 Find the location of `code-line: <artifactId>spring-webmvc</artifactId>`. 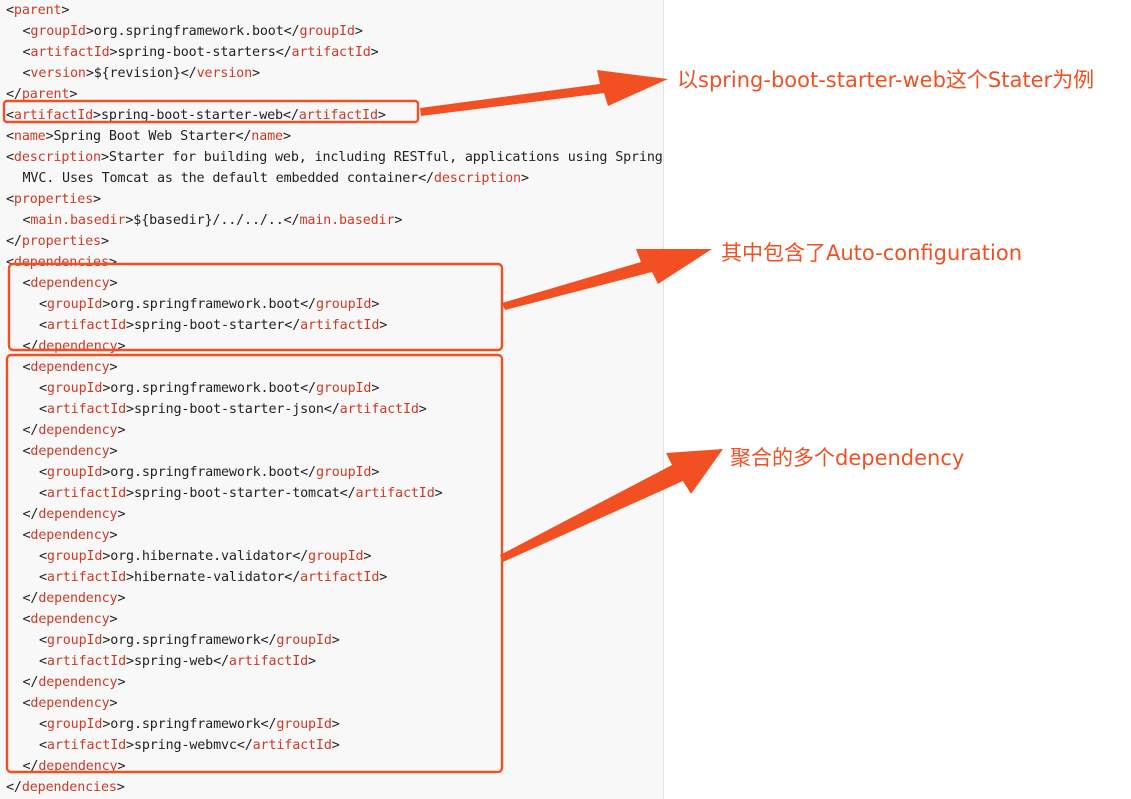

code-line: <artifactId>spring-webmvc</artifactId> is located at coordinates (334, 745).